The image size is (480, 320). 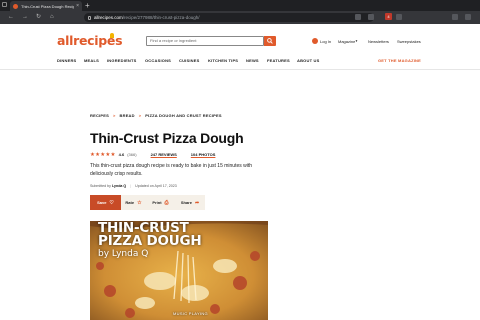 I want to click on nav-about-us: ABOUT US, so click(x=308, y=60).